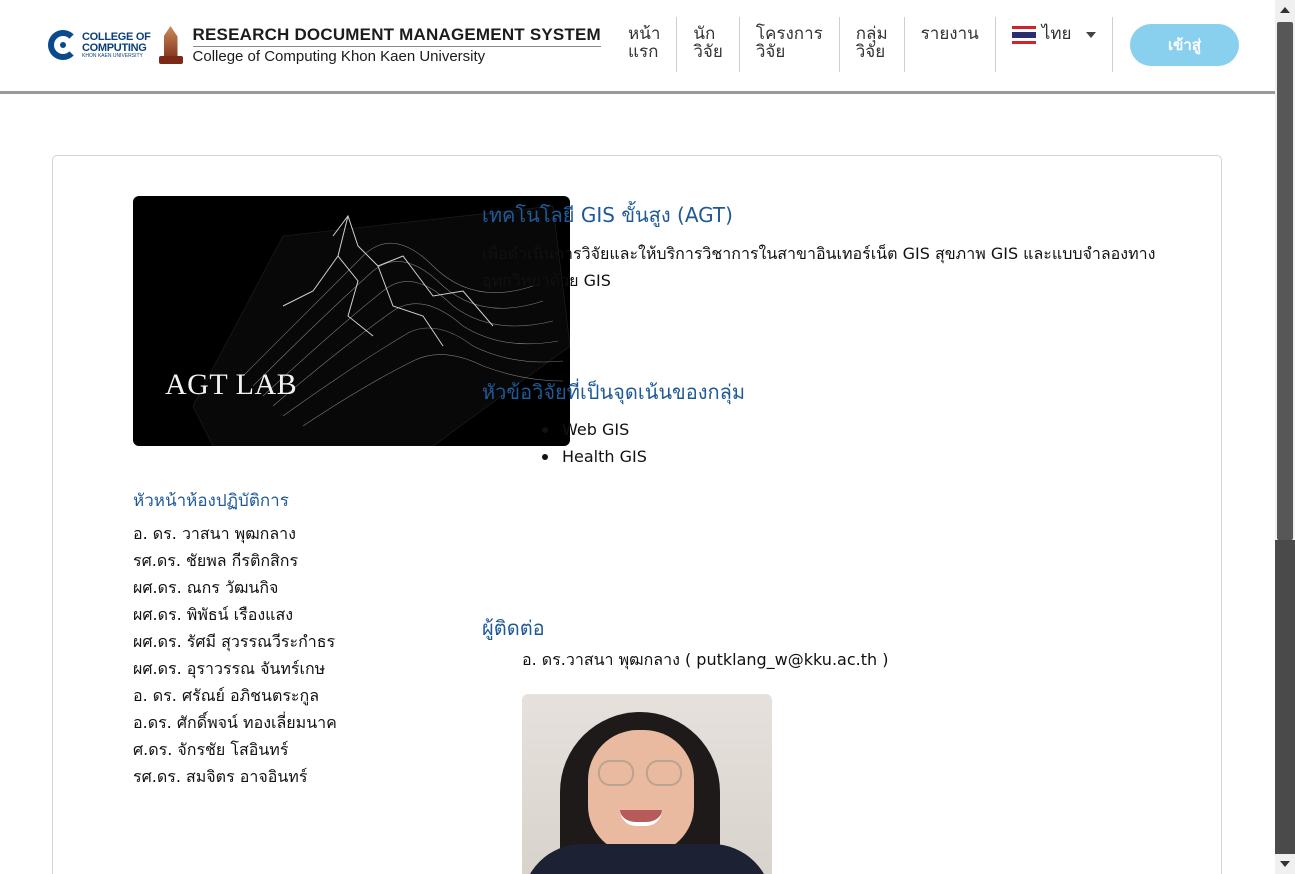 The width and height of the screenshot is (1295, 874). Describe the element at coordinates (226, 695) in the screenshot. I see `member-item: อ. ดร. ศรัณย์ อภิชนตระกูล` at that location.